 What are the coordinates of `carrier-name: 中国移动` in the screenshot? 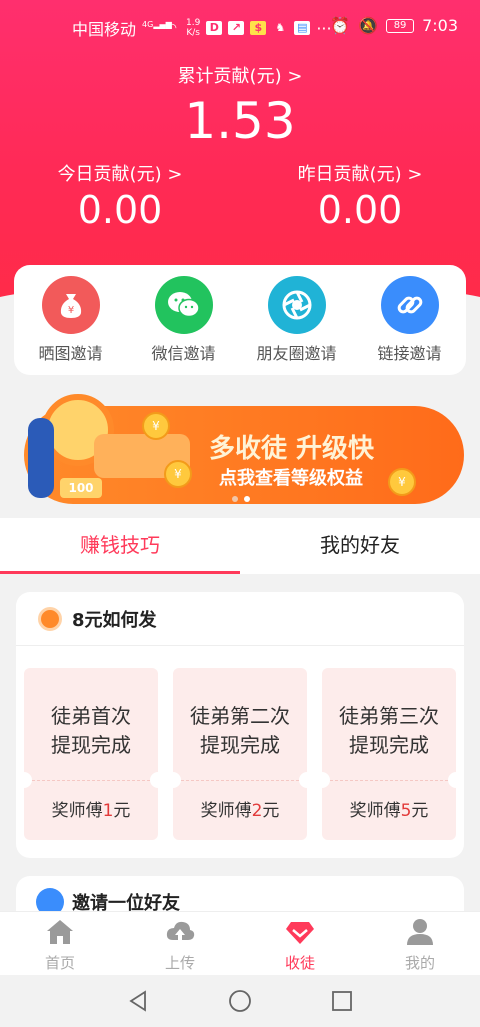 It's located at (104, 29).